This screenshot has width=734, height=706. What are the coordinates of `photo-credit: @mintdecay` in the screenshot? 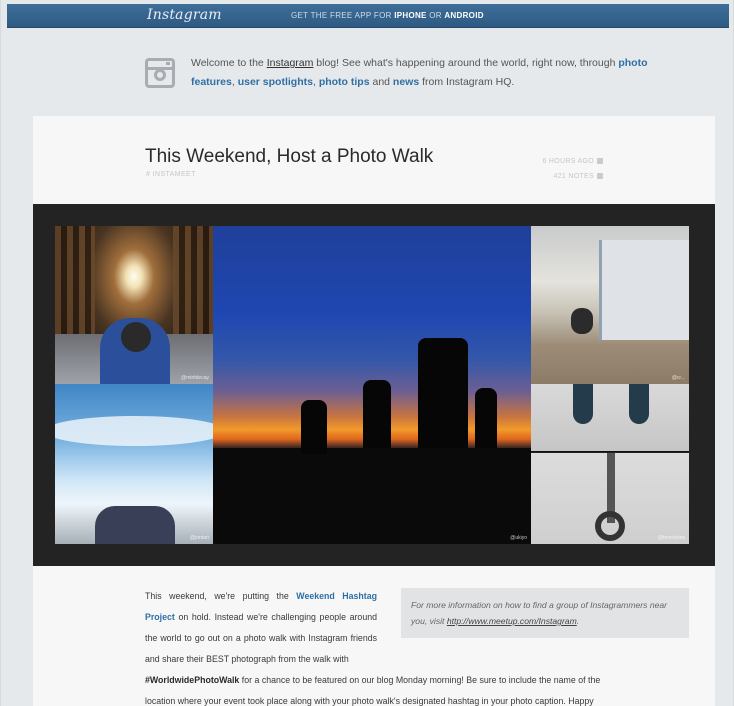 It's located at (195, 378).